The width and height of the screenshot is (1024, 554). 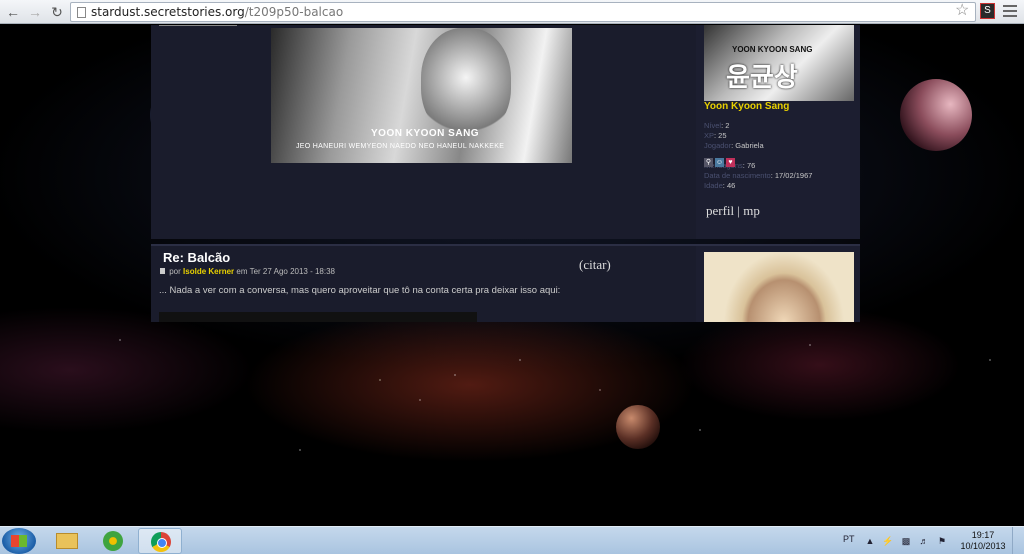 I want to click on reload-icon: ↻, so click(x=57, y=12).